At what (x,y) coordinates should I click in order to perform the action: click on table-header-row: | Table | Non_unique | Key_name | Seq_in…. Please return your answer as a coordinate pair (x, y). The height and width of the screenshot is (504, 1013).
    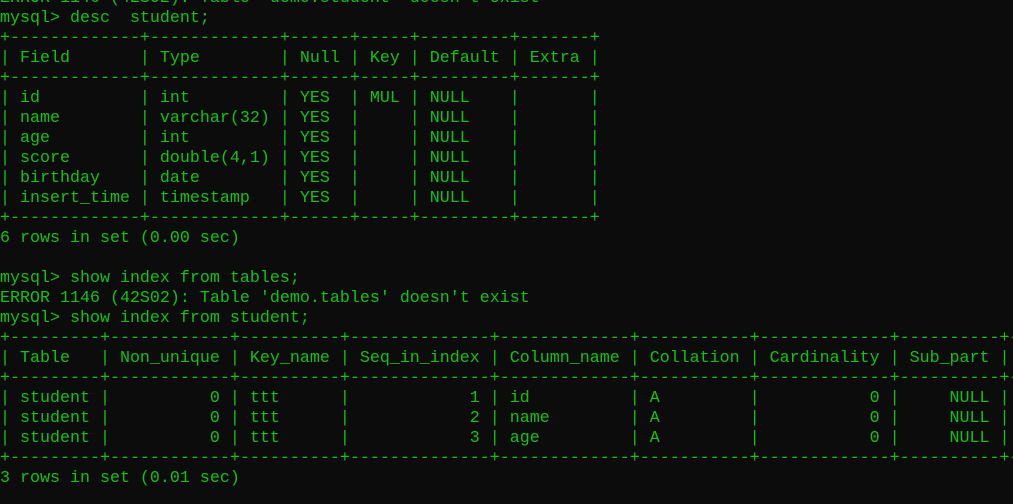
    Looking at the image, I should click on (505, 358).